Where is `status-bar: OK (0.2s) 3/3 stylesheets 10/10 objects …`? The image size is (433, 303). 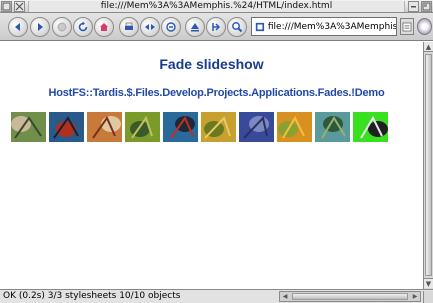 status-bar: OK (0.2s) 3/3 stylesheets 10/10 objects … is located at coordinates (216, 296).